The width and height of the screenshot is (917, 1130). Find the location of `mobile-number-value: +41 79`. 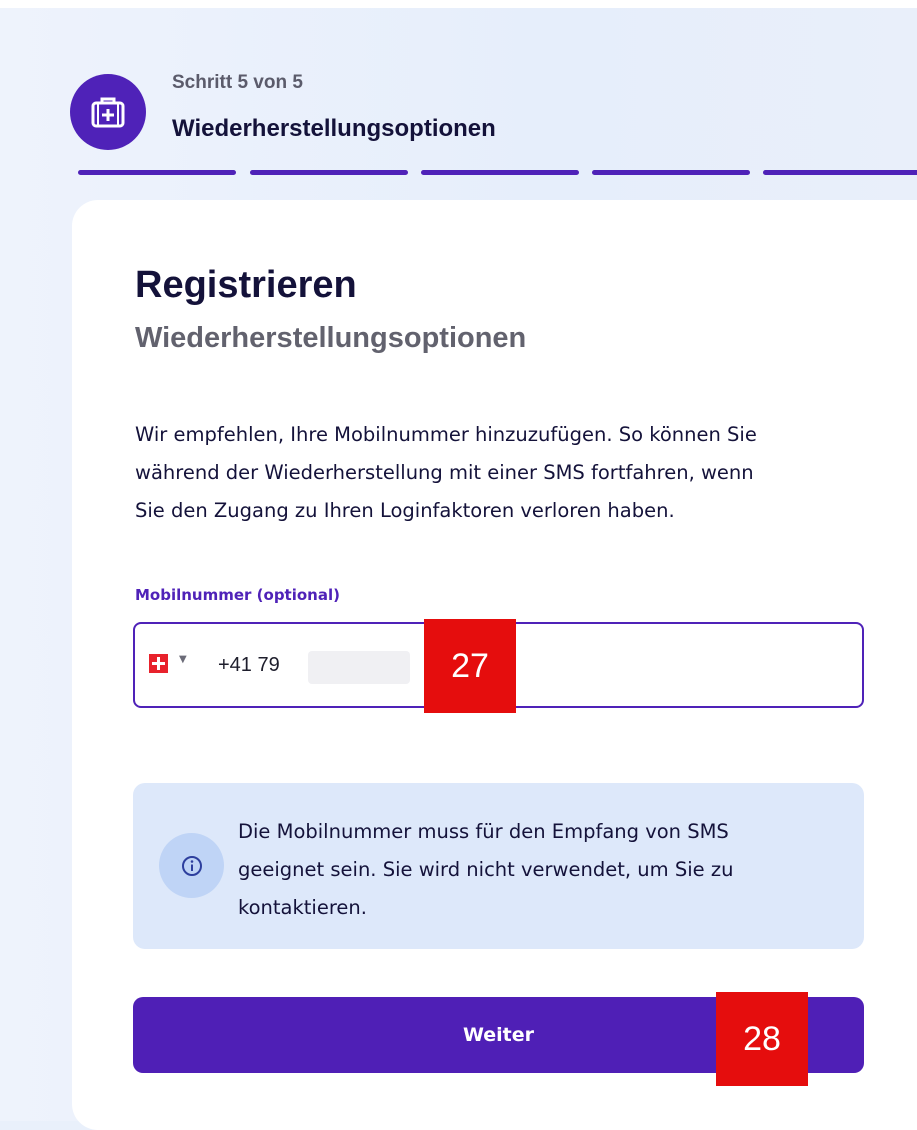

mobile-number-value: +41 79 is located at coordinates (249, 665).